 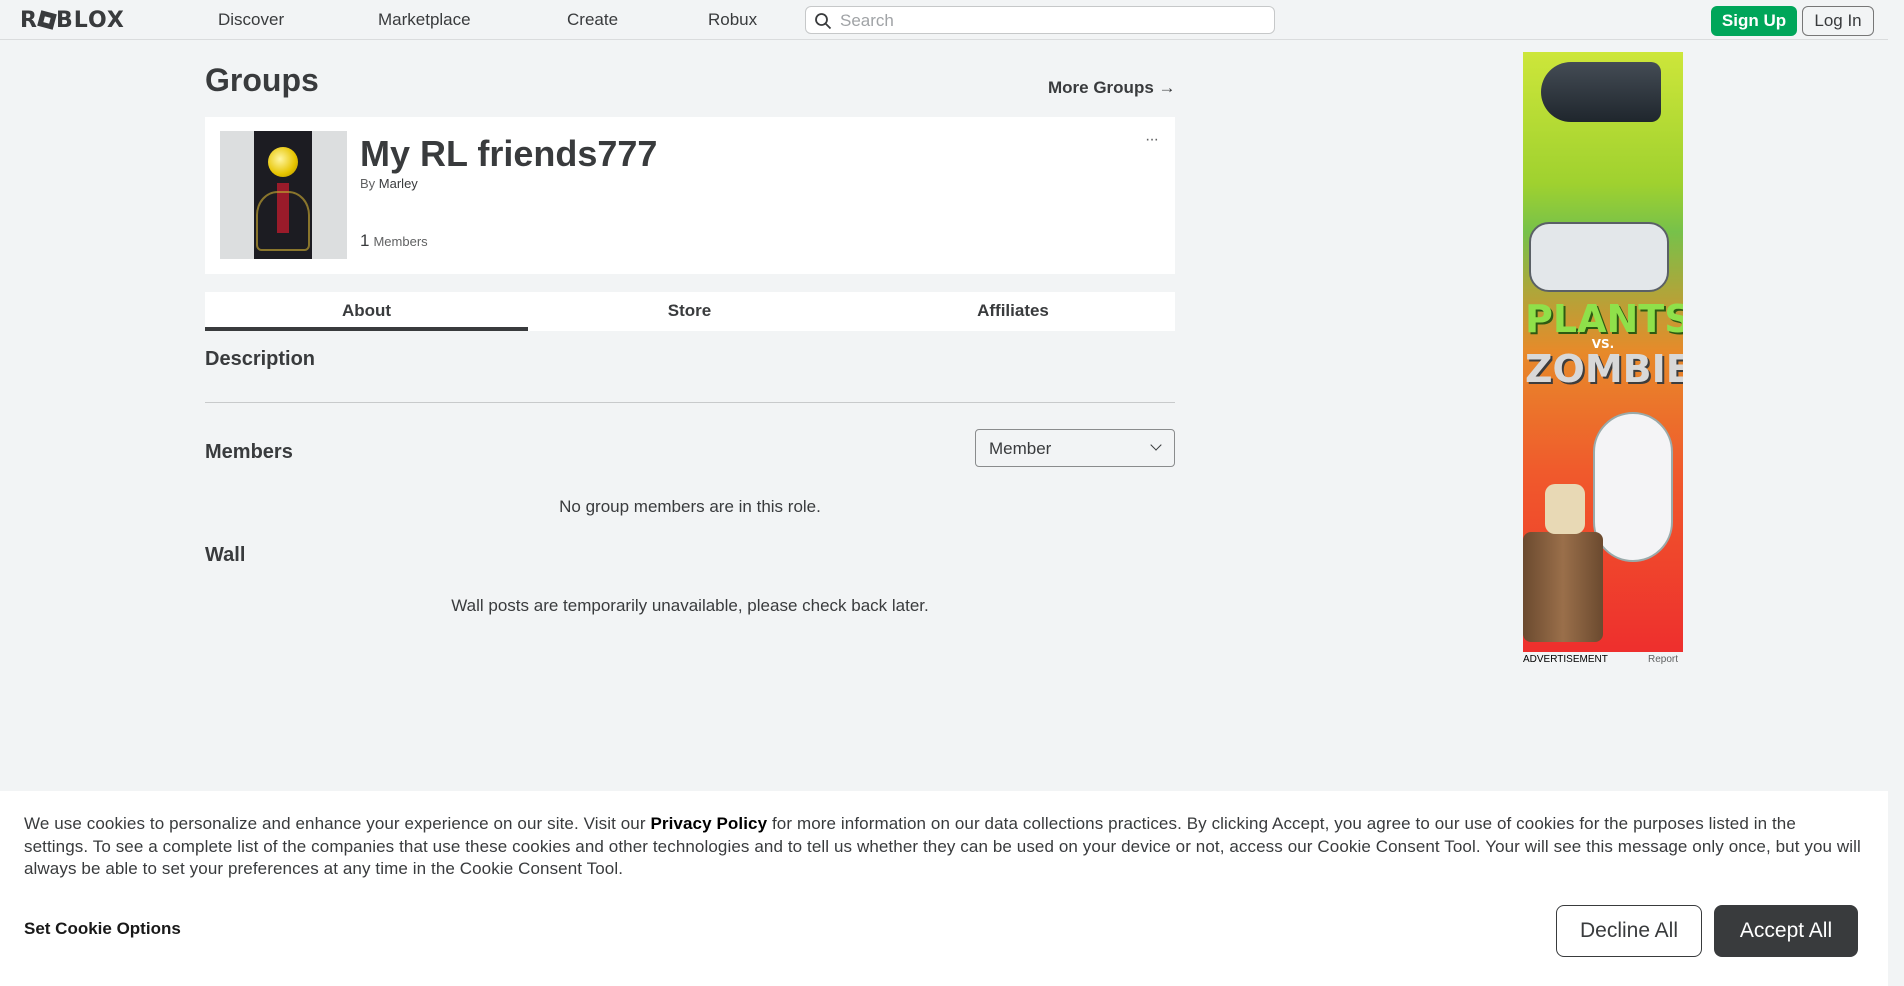 What do you see at coordinates (1565, 659) in the screenshot?
I see `ad-label: ADVERTISEMENT` at bounding box center [1565, 659].